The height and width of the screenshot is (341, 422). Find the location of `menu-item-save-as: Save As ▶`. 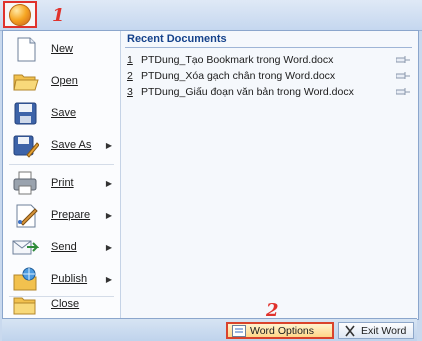

menu-item-save-as: Save As ▶ is located at coordinates (61, 145).